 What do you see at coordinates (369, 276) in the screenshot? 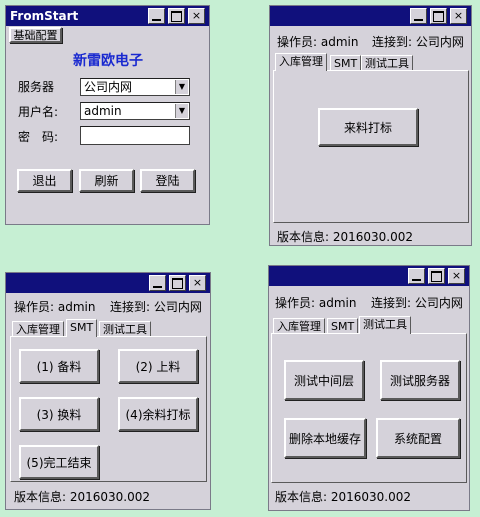
I see `tools-titlebar: ×` at bounding box center [369, 276].